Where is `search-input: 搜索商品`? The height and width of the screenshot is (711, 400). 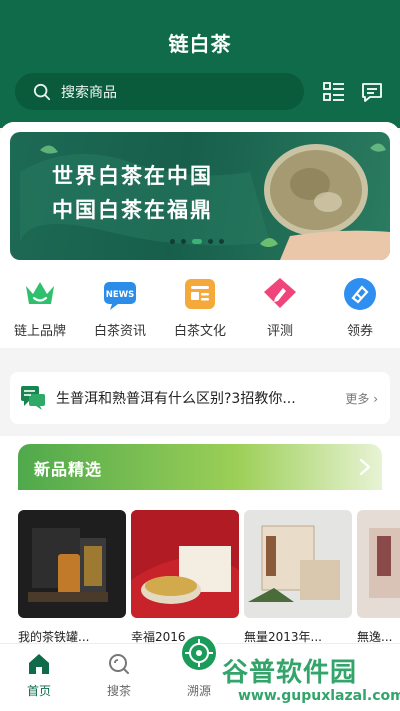 search-input: 搜索商品 is located at coordinates (159, 91).